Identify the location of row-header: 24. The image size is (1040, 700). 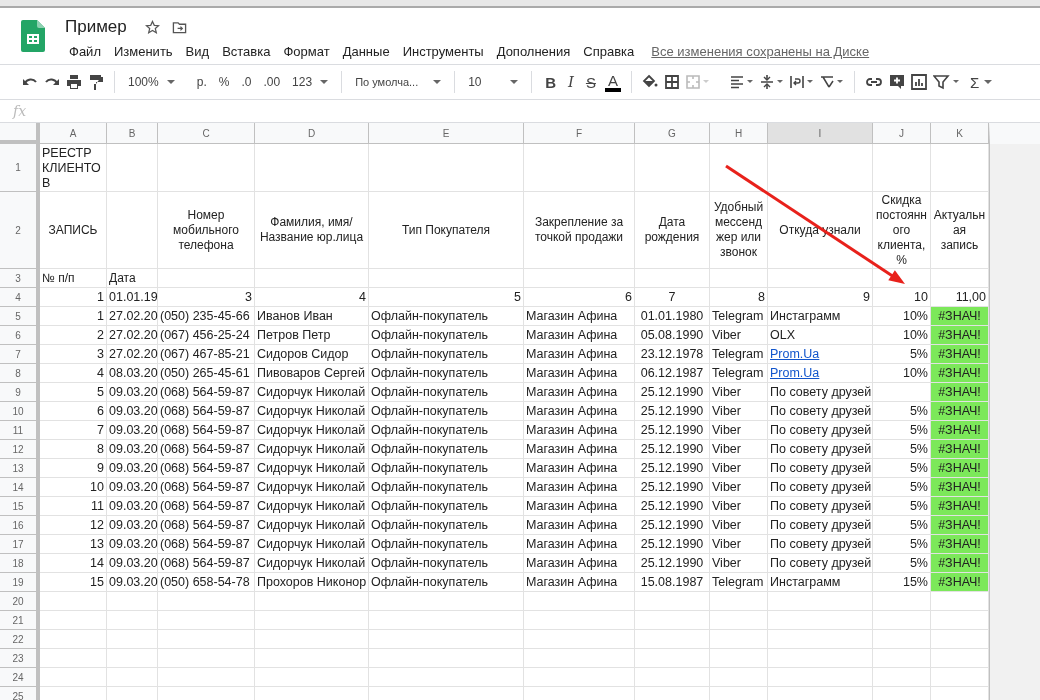
(20, 677).